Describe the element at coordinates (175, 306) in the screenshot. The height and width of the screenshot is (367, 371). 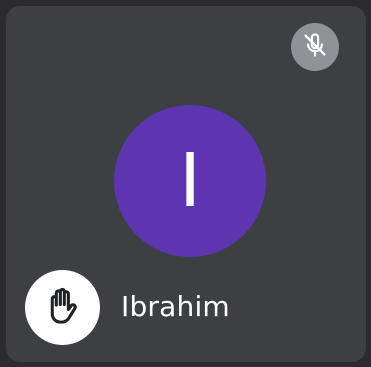
I see `participant-name: Ibrahim` at that location.